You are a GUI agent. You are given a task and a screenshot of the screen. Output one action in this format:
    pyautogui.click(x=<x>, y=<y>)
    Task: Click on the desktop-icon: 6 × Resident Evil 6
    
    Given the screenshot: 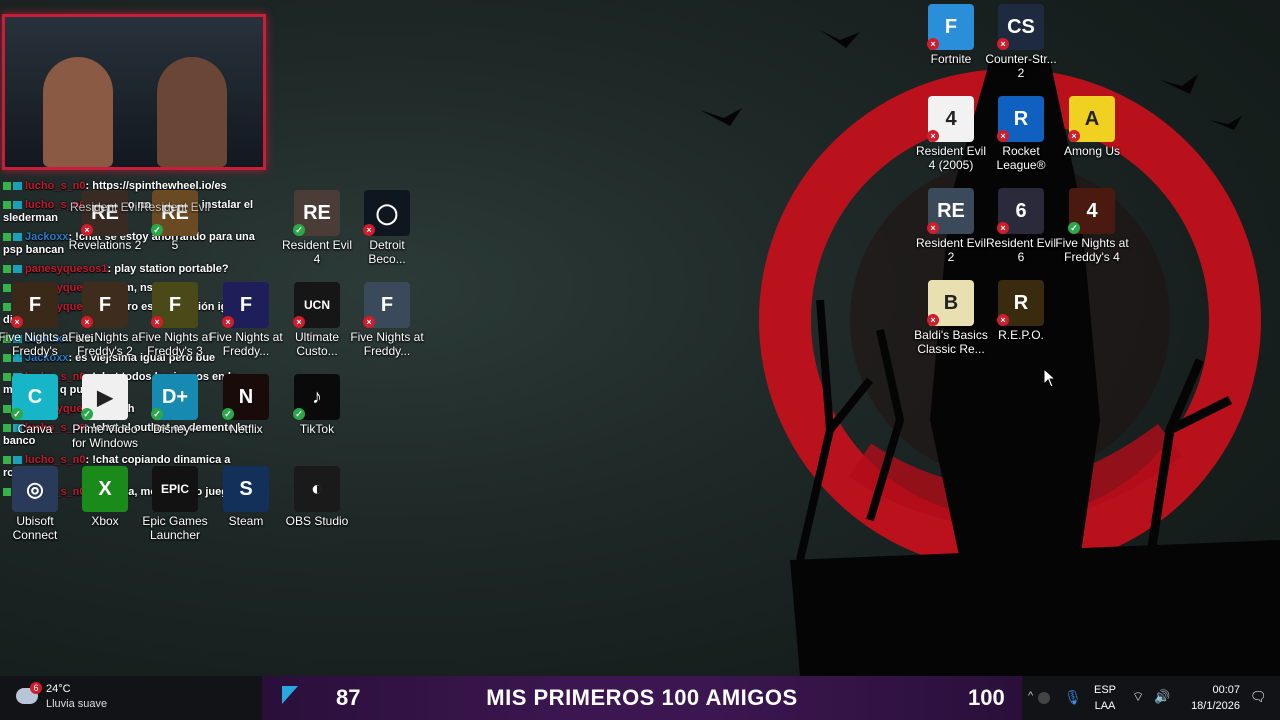 What is the action you would take?
    pyautogui.click(x=1021, y=226)
    